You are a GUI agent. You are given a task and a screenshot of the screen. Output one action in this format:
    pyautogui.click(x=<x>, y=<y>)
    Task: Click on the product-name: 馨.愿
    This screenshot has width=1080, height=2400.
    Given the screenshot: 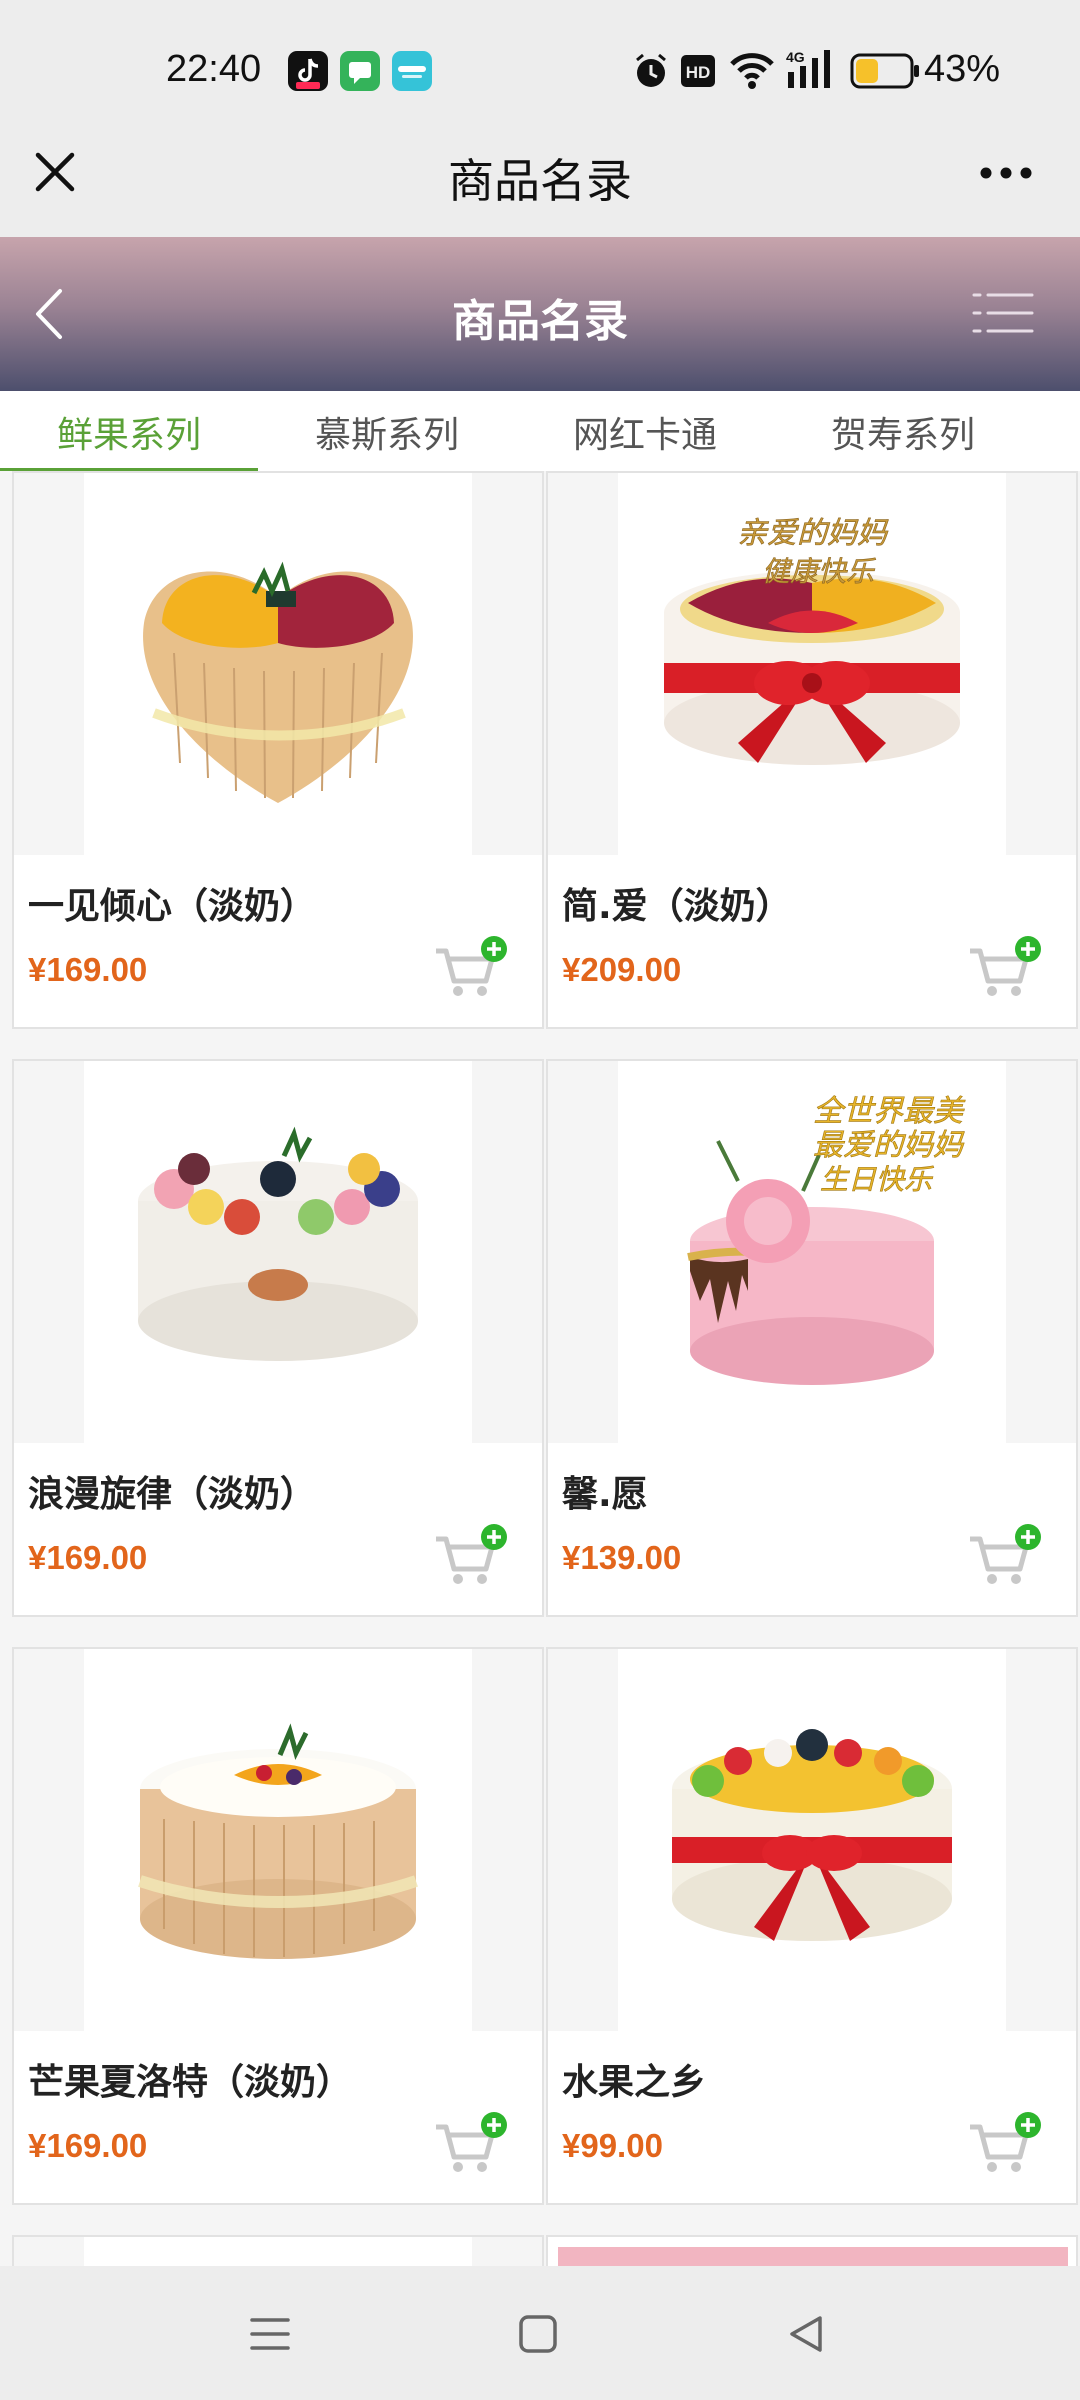 What is the action you would take?
    pyautogui.click(x=605, y=1494)
    